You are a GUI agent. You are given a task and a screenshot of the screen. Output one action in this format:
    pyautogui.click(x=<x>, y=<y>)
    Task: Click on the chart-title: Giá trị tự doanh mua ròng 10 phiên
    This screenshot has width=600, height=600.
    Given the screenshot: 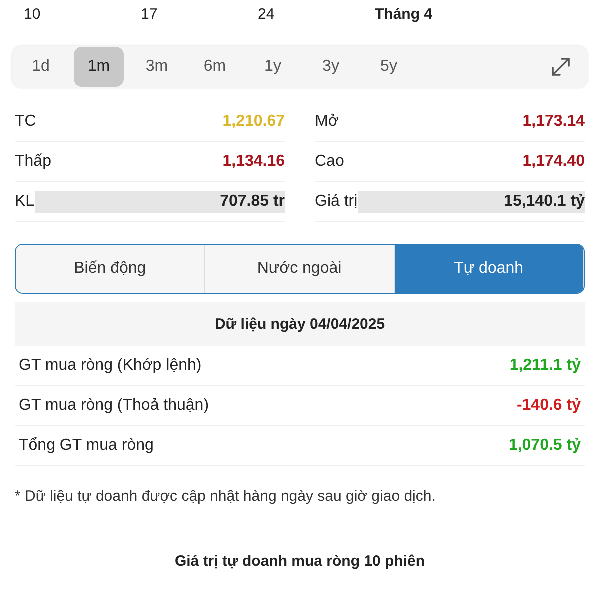 What is the action you would take?
    pyautogui.click(x=300, y=561)
    